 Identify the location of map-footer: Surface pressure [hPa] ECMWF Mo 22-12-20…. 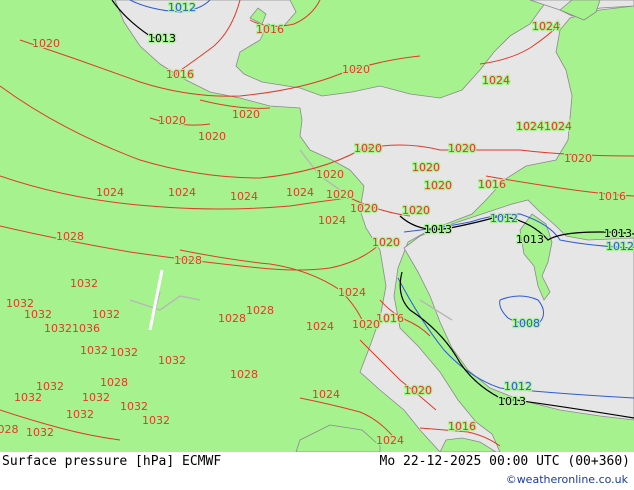
(317, 471).